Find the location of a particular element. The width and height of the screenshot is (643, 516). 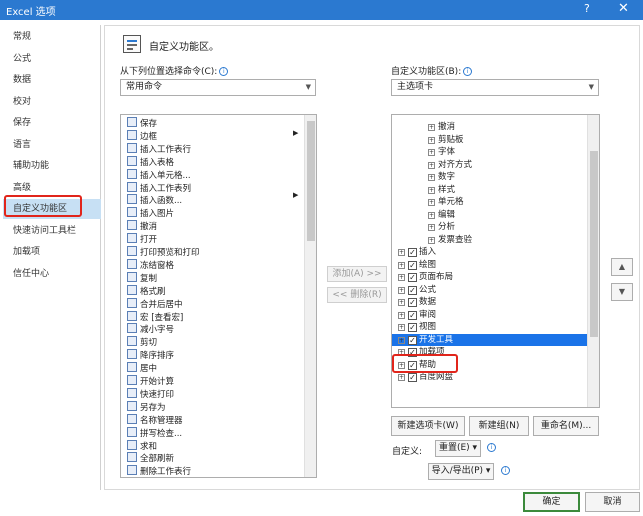

tree-node: + 编辑 is located at coordinates (441, 215).